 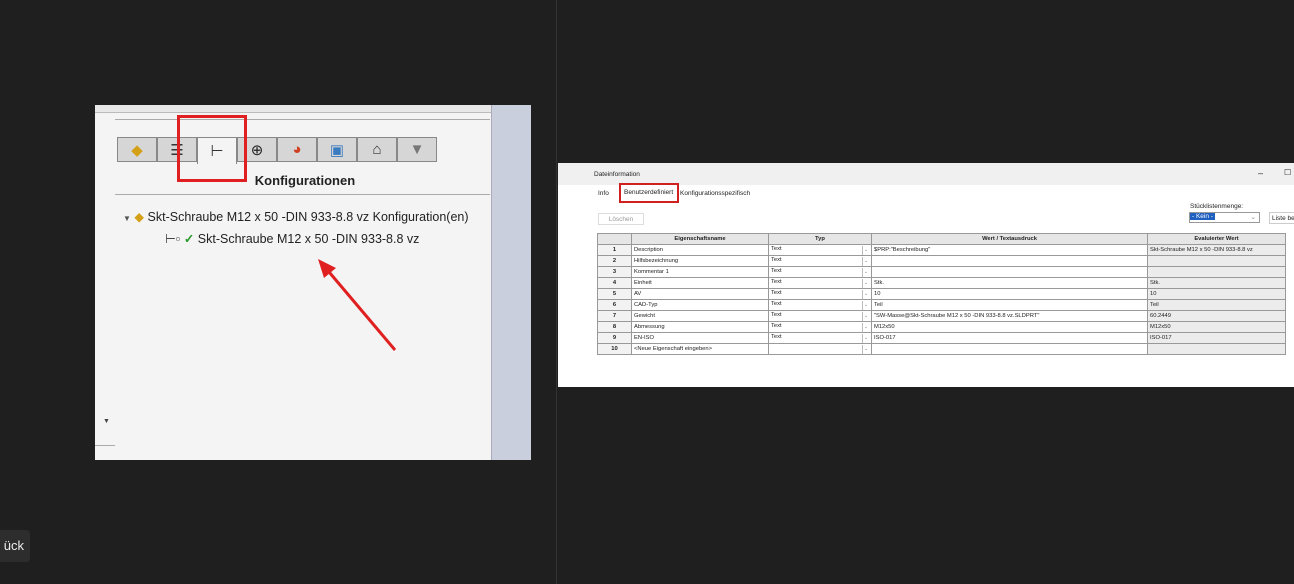 I want to click on row-number: 2, so click(x=614, y=261).